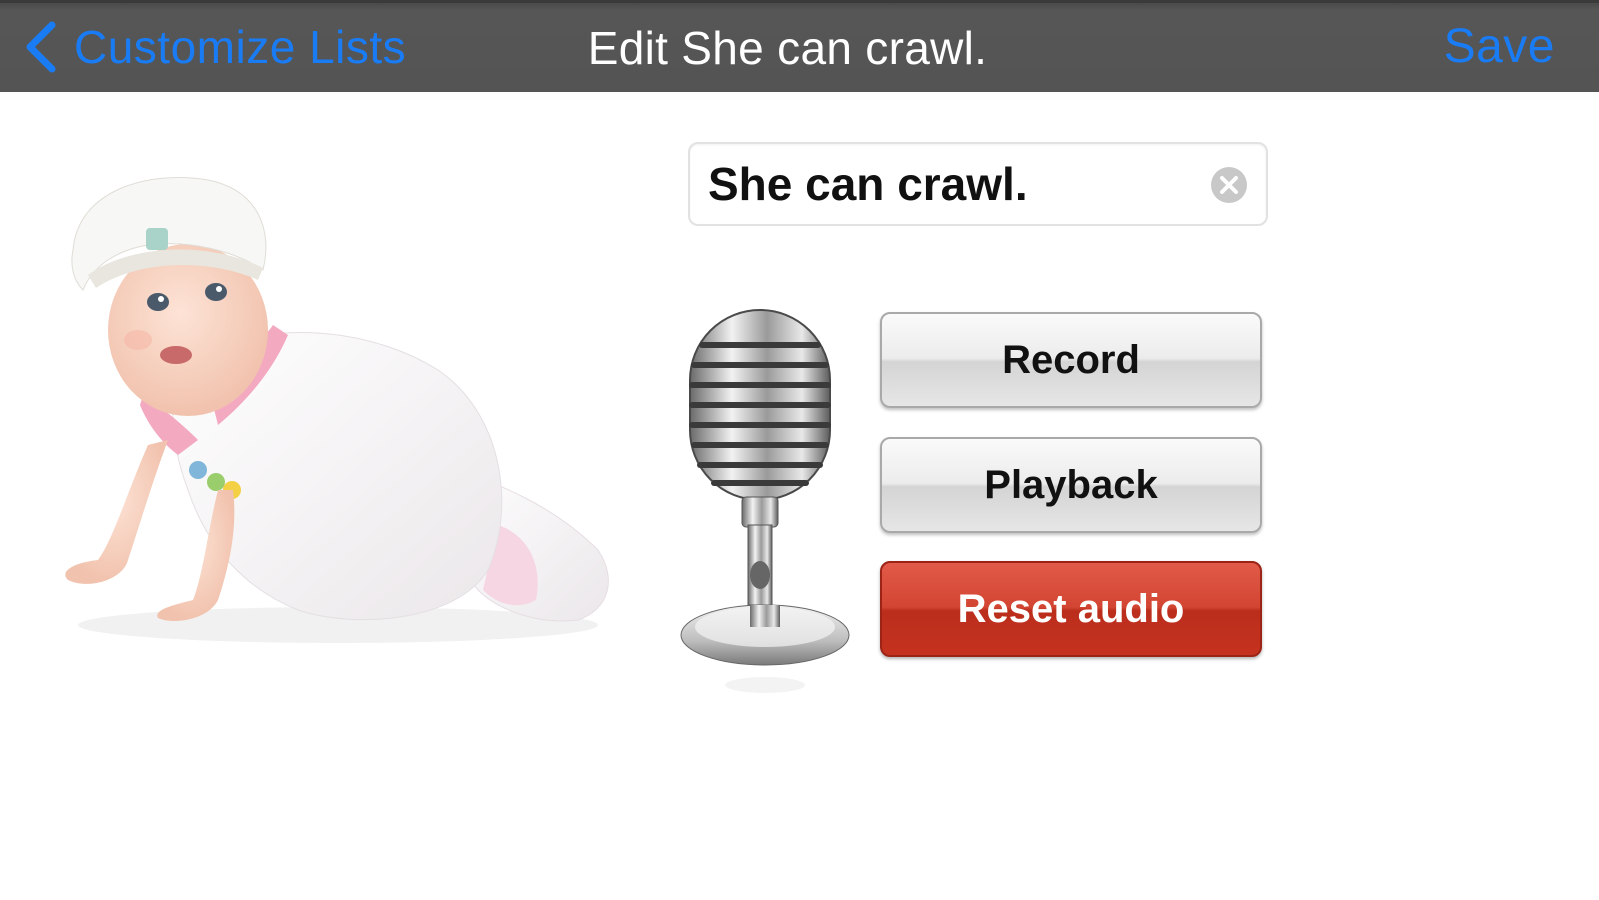 This screenshot has height=900, width=1599. I want to click on playback-button: Playback, so click(1071, 485).